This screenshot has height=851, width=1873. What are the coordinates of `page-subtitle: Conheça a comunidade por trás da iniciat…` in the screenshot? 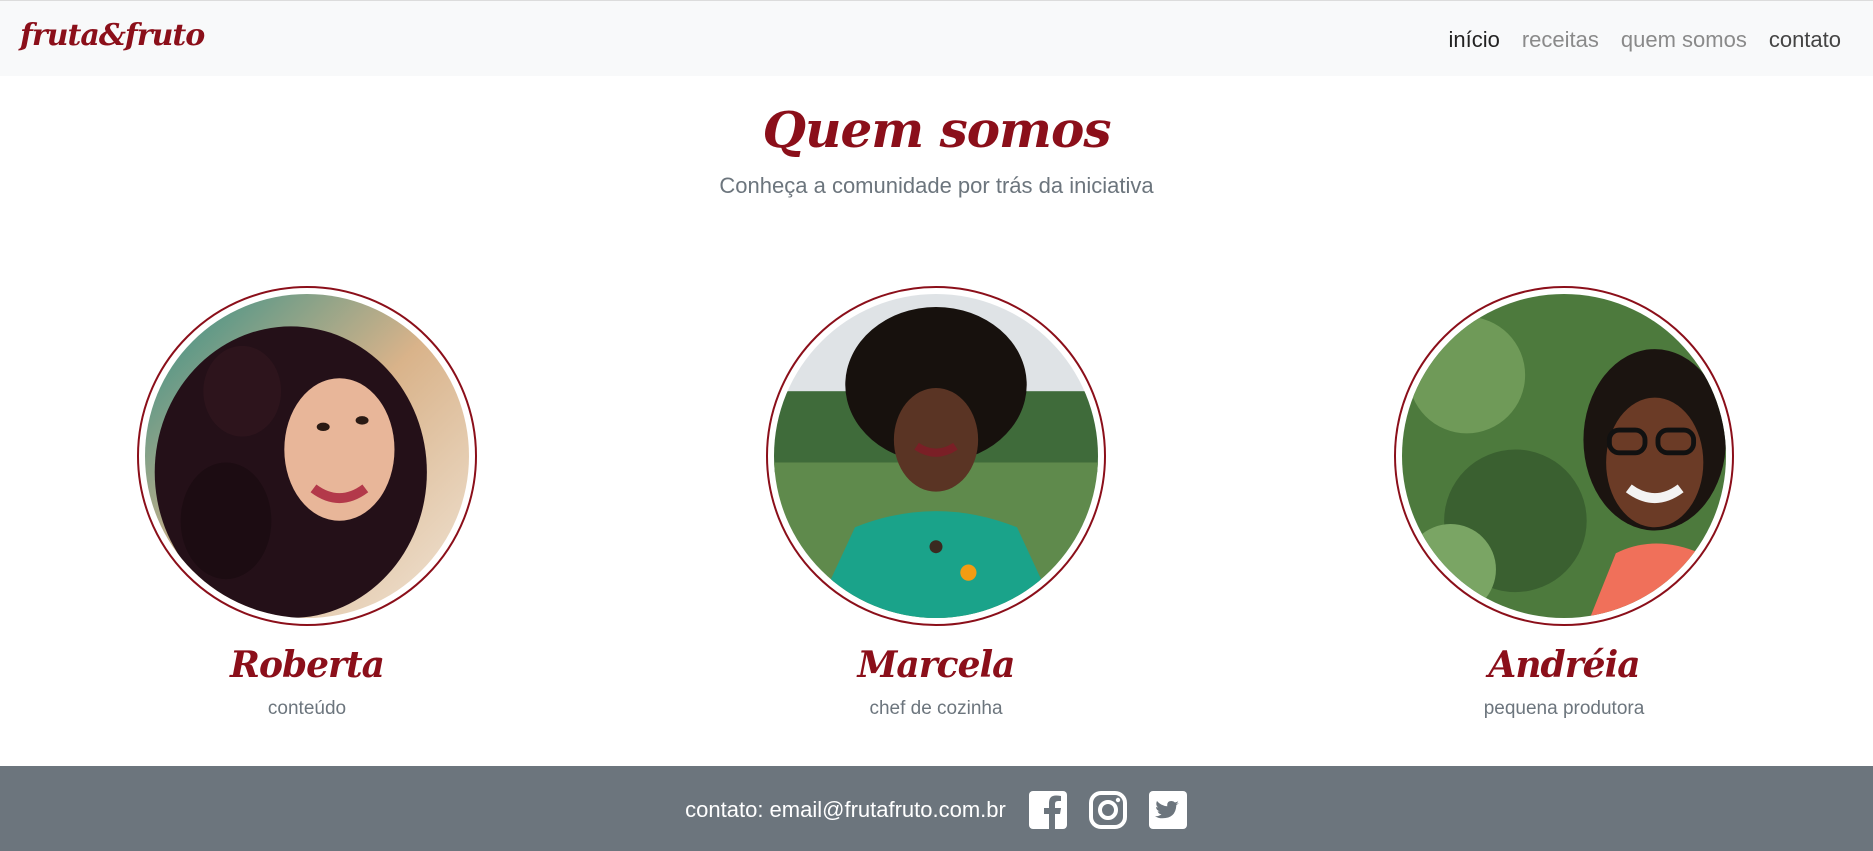 It's located at (936, 185).